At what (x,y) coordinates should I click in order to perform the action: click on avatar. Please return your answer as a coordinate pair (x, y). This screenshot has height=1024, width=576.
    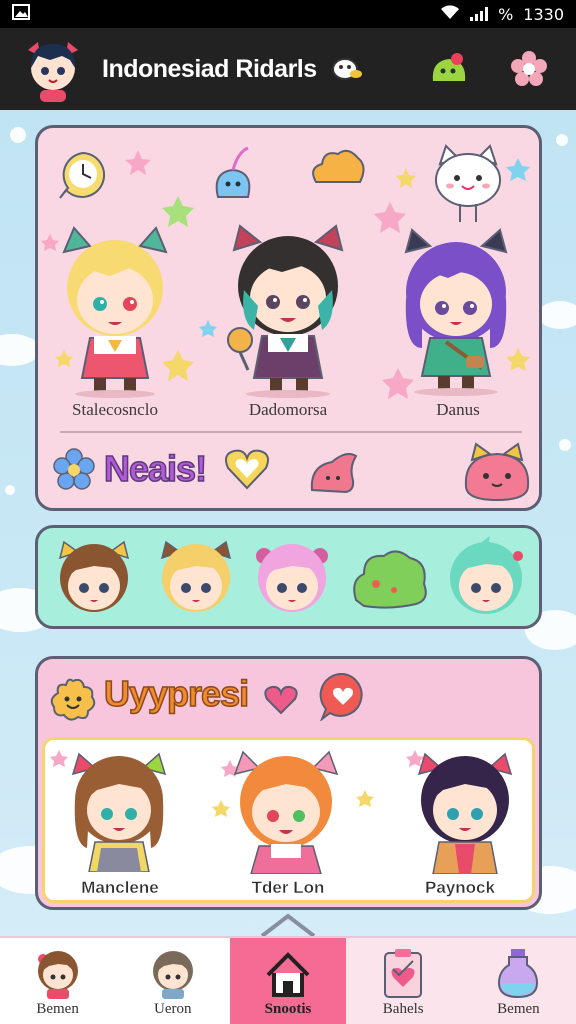
    Looking at the image, I should click on (53, 69).